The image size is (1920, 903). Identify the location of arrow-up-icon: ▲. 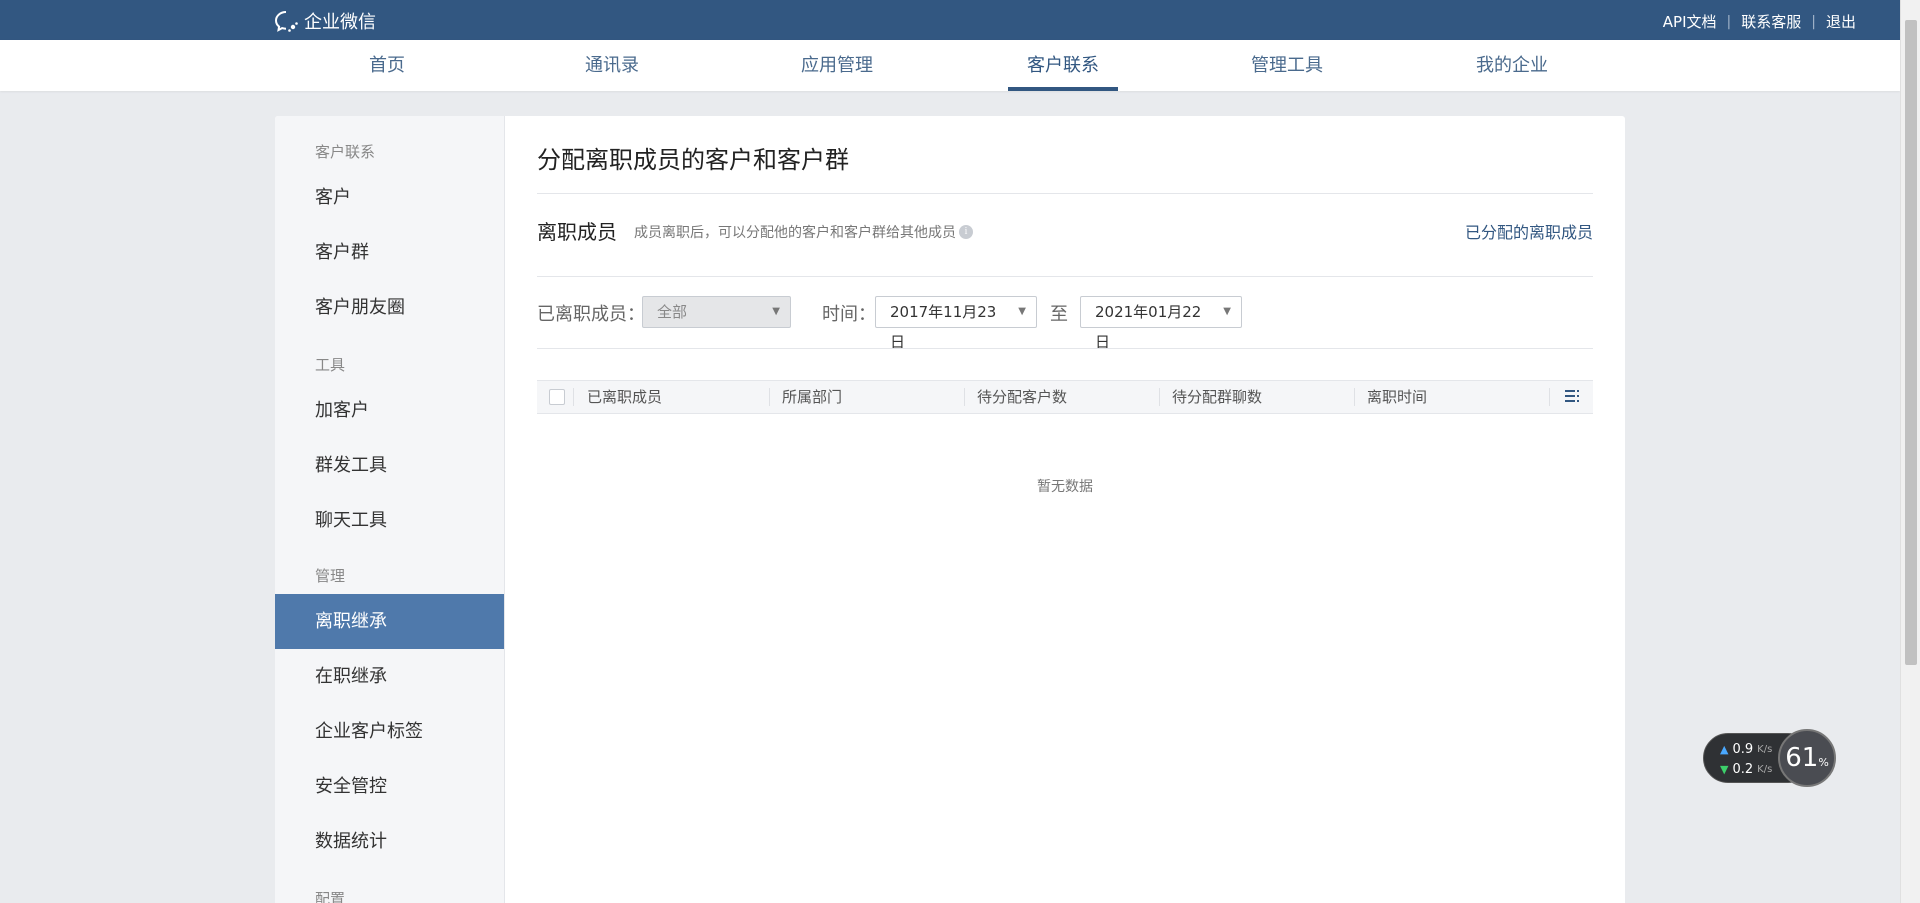
(1724, 749).